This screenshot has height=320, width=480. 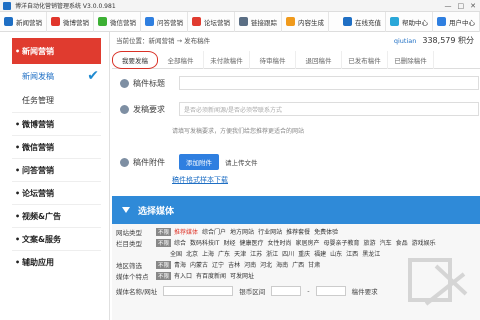 What do you see at coordinates (330, 291) in the screenshot?
I see `price-max-input` at bounding box center [330, 291].